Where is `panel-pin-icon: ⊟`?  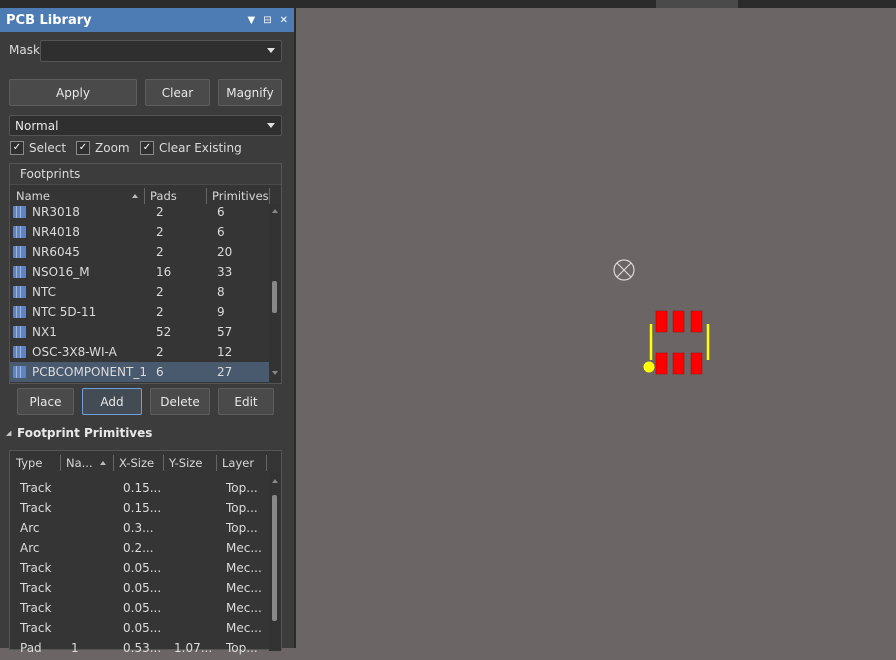 panel-pin-icon: ⊟ is located at coordinates (267, 20).